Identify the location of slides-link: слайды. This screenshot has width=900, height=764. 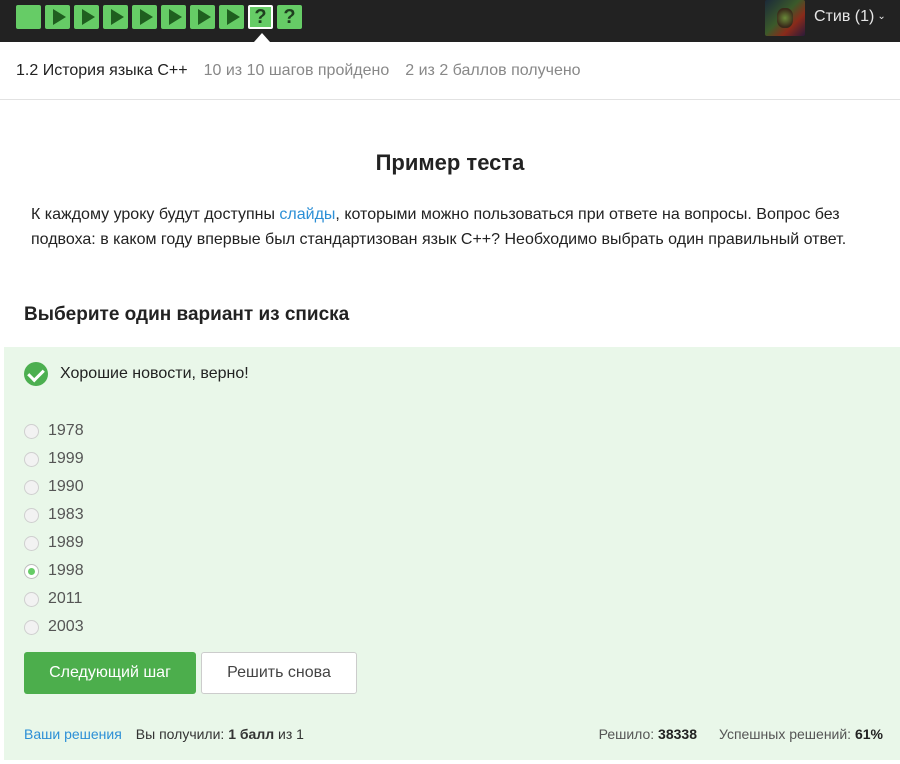
(307, 214).